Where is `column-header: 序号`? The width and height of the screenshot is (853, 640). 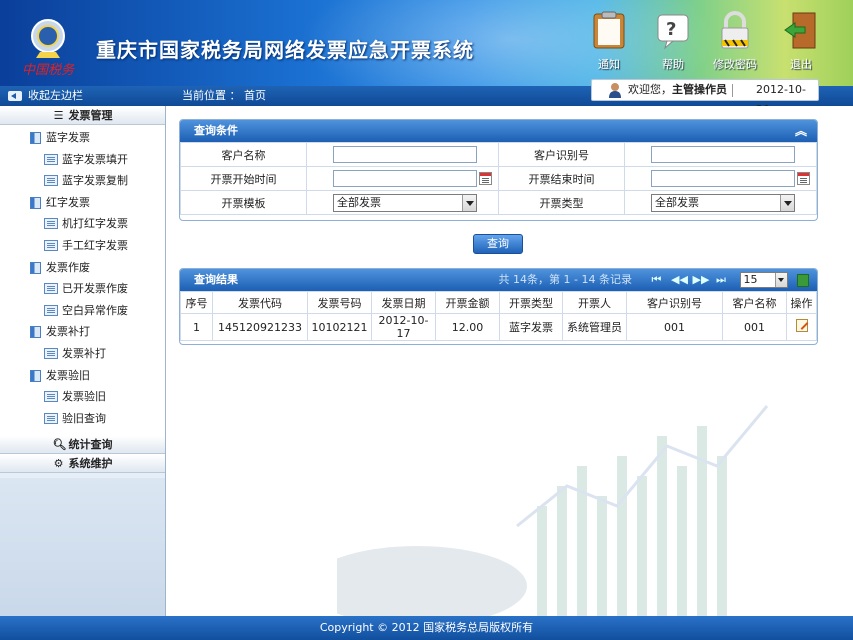
column-header: 序号 is located at coordinates (196, 302).